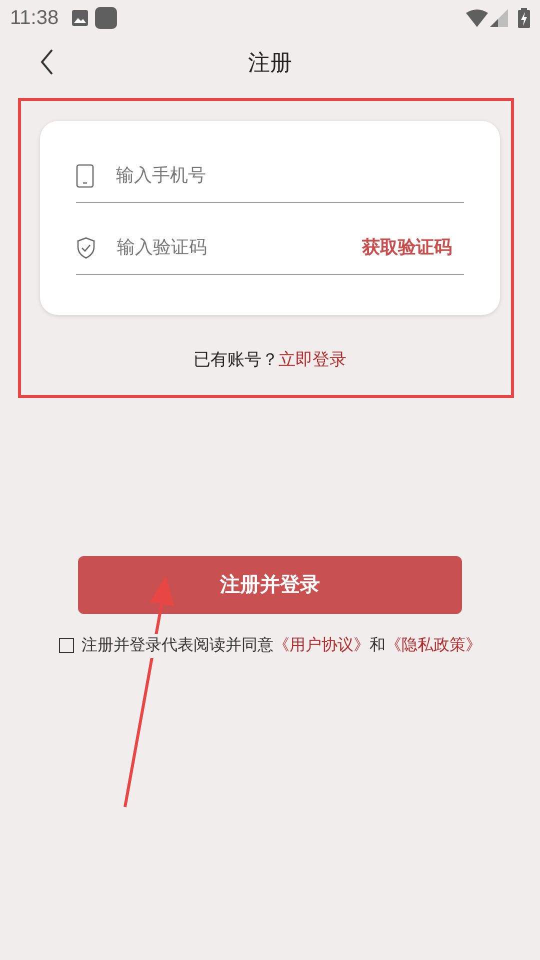  Describe the element at coordinates (270, 585) in the screenshot. I see `register-login-button: 注册并登录` at that location.